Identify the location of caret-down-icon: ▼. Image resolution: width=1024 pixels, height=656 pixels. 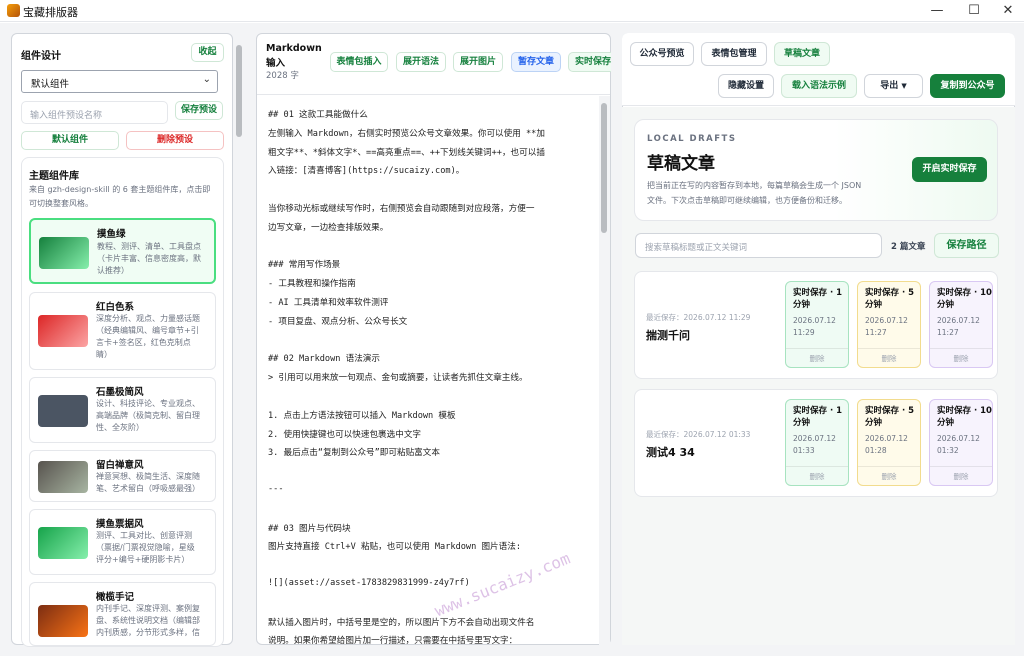
(904, 86).